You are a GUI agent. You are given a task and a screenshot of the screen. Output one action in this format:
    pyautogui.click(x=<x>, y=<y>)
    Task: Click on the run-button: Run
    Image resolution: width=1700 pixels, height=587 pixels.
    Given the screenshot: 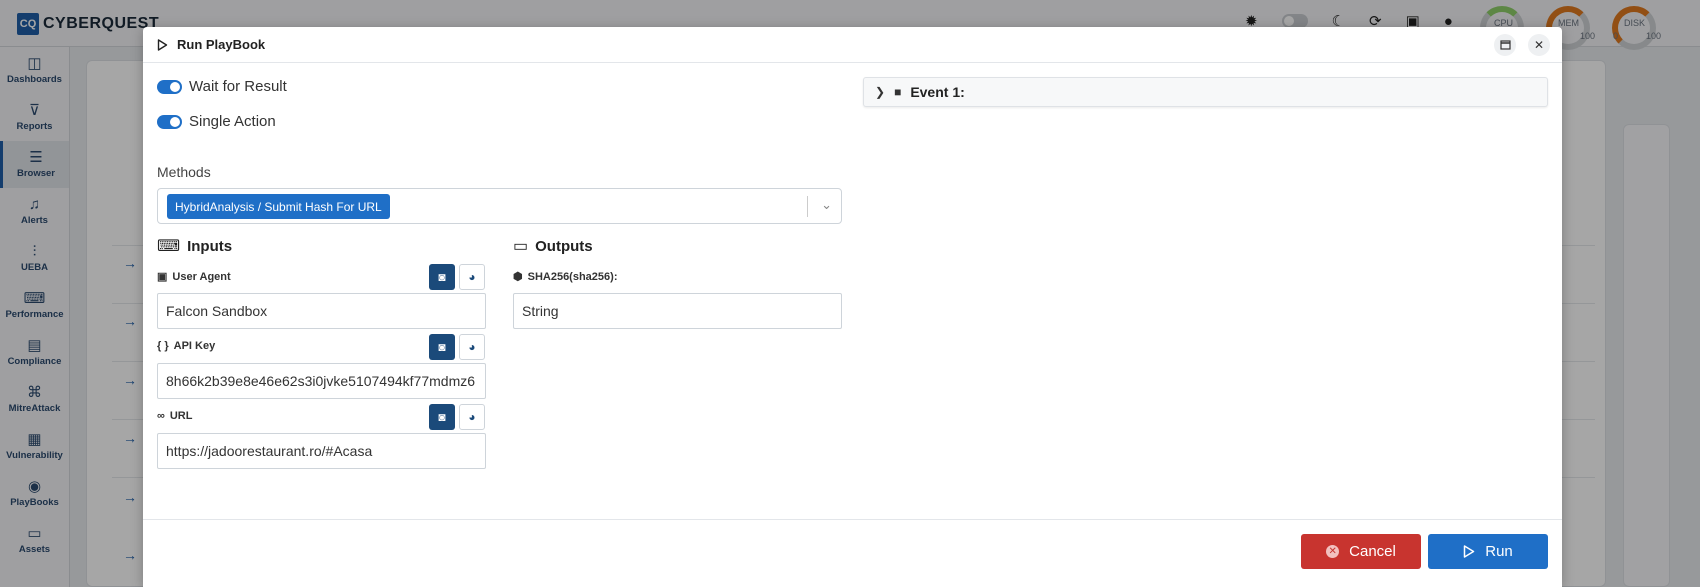 What is the action you would take?
    pyautogui.click(x=1488, y=551)
    